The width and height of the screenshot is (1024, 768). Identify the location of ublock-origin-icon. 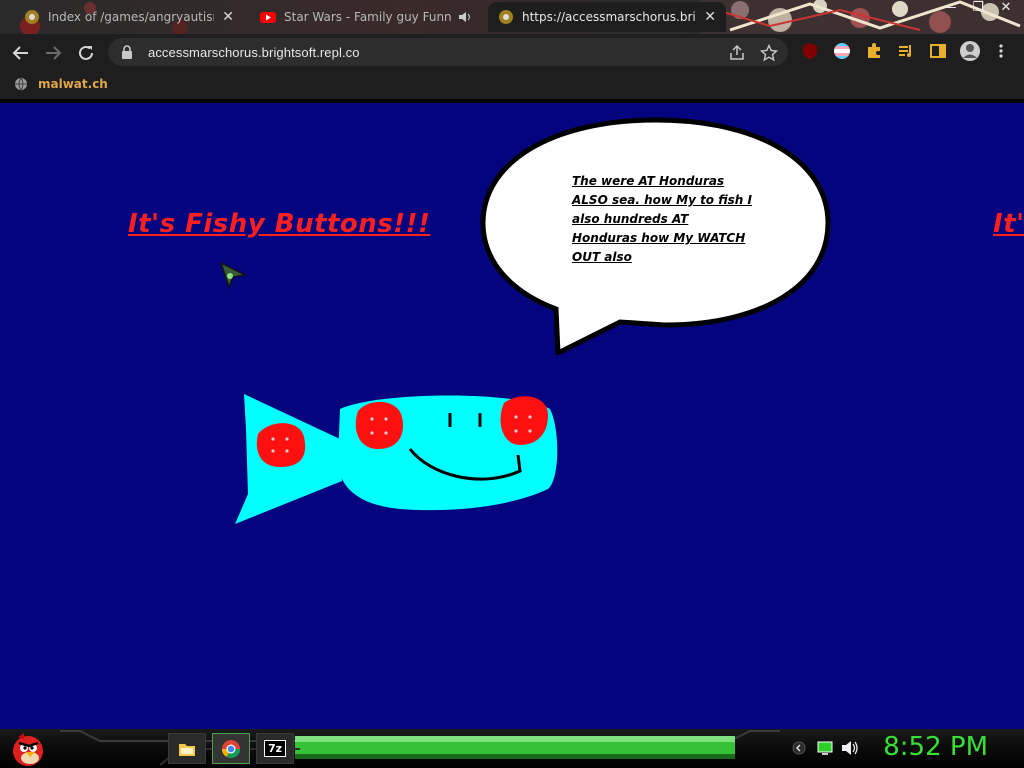
(810, 51).